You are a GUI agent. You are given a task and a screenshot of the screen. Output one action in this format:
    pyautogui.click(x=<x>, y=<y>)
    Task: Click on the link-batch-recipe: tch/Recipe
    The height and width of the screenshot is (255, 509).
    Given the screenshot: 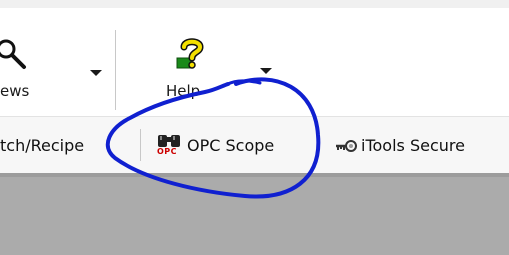 What is the action you would take?
    pyautogui.click(x=42, y=145)
    